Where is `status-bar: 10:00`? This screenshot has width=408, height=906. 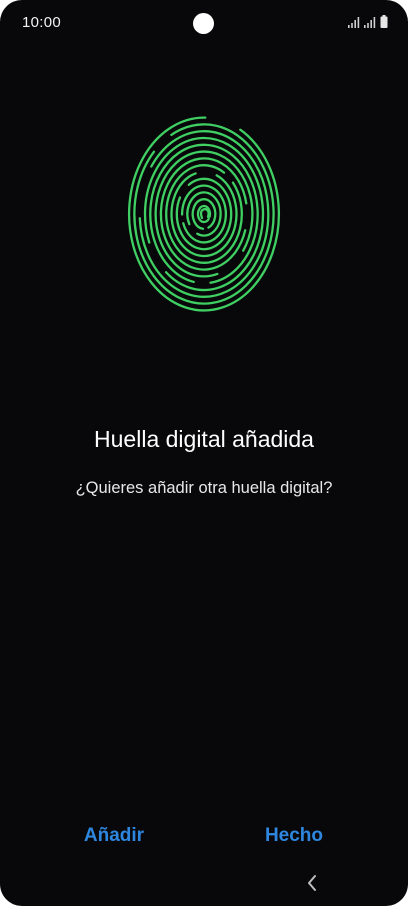 status-bar: 10:00 is located at coordinates (204, 23).